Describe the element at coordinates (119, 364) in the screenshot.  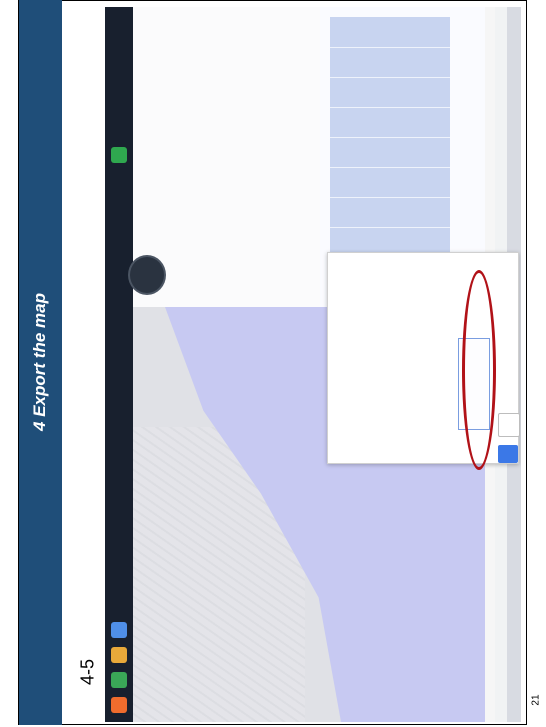
I see `windows-taskbar` at that location.